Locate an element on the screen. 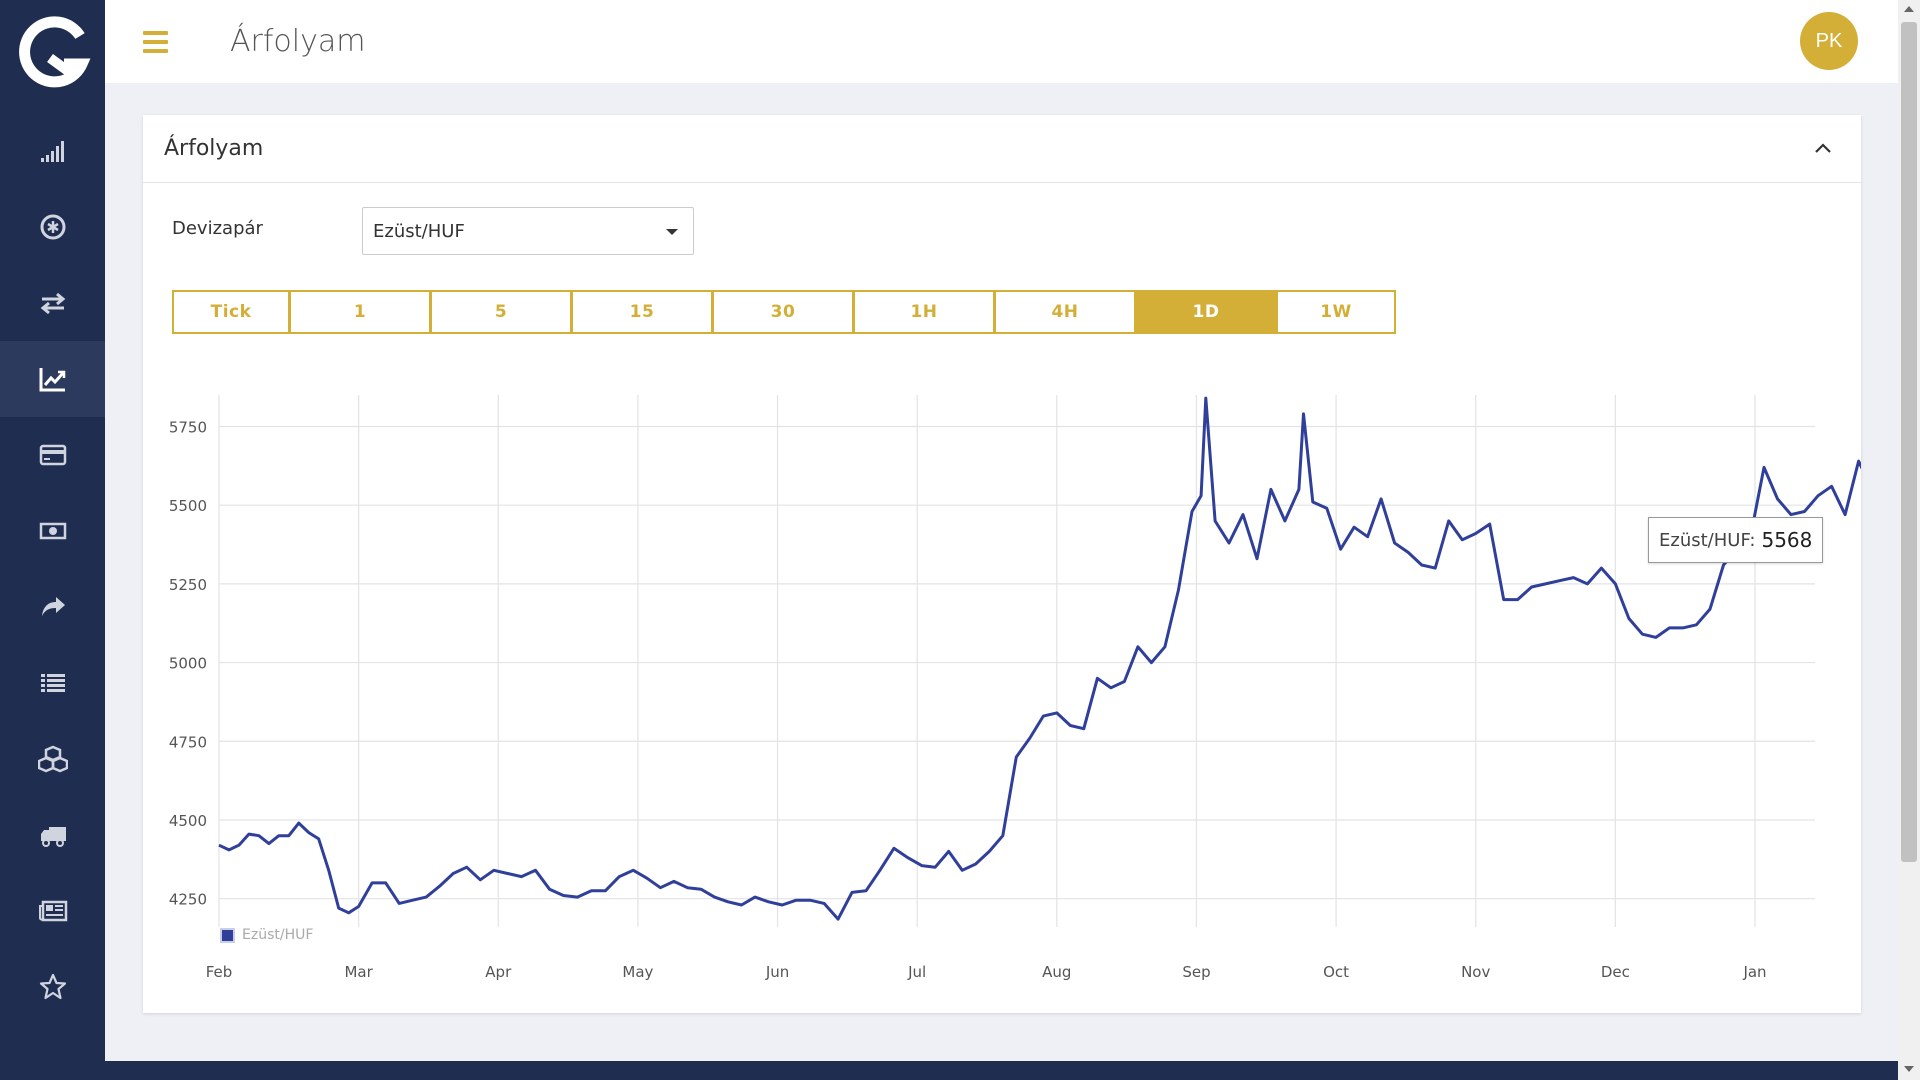  star-icon is located at coordinates (52, 986).